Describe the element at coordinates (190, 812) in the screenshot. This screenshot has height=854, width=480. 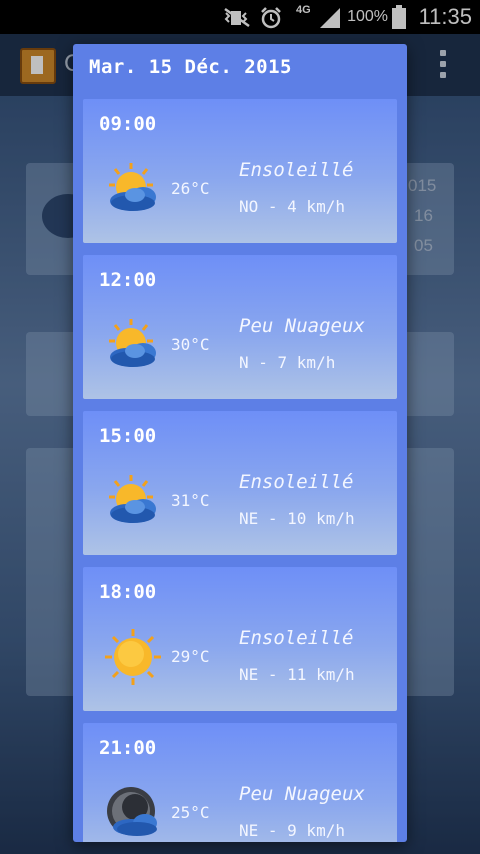
I see `forecast-temperature: 25°C` at that location.